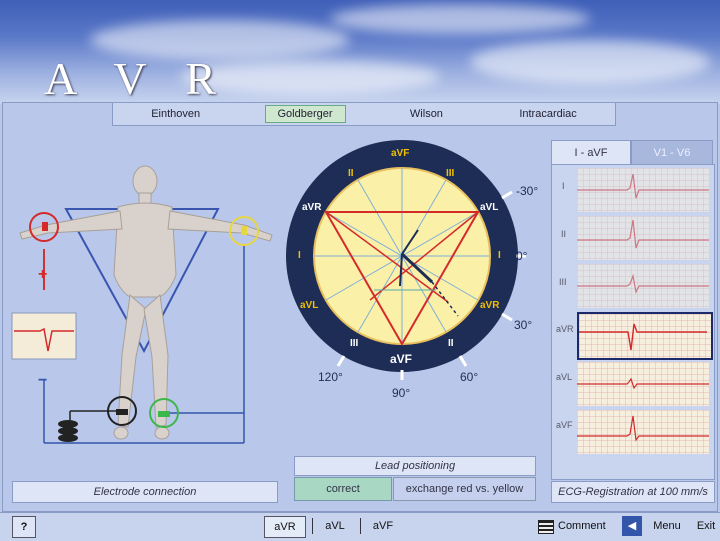 The height and width of the screenshot is (541, 720). Describe the element at coordinates (43, 380) in the screenshot. I see `minus-sign: −` at that location.